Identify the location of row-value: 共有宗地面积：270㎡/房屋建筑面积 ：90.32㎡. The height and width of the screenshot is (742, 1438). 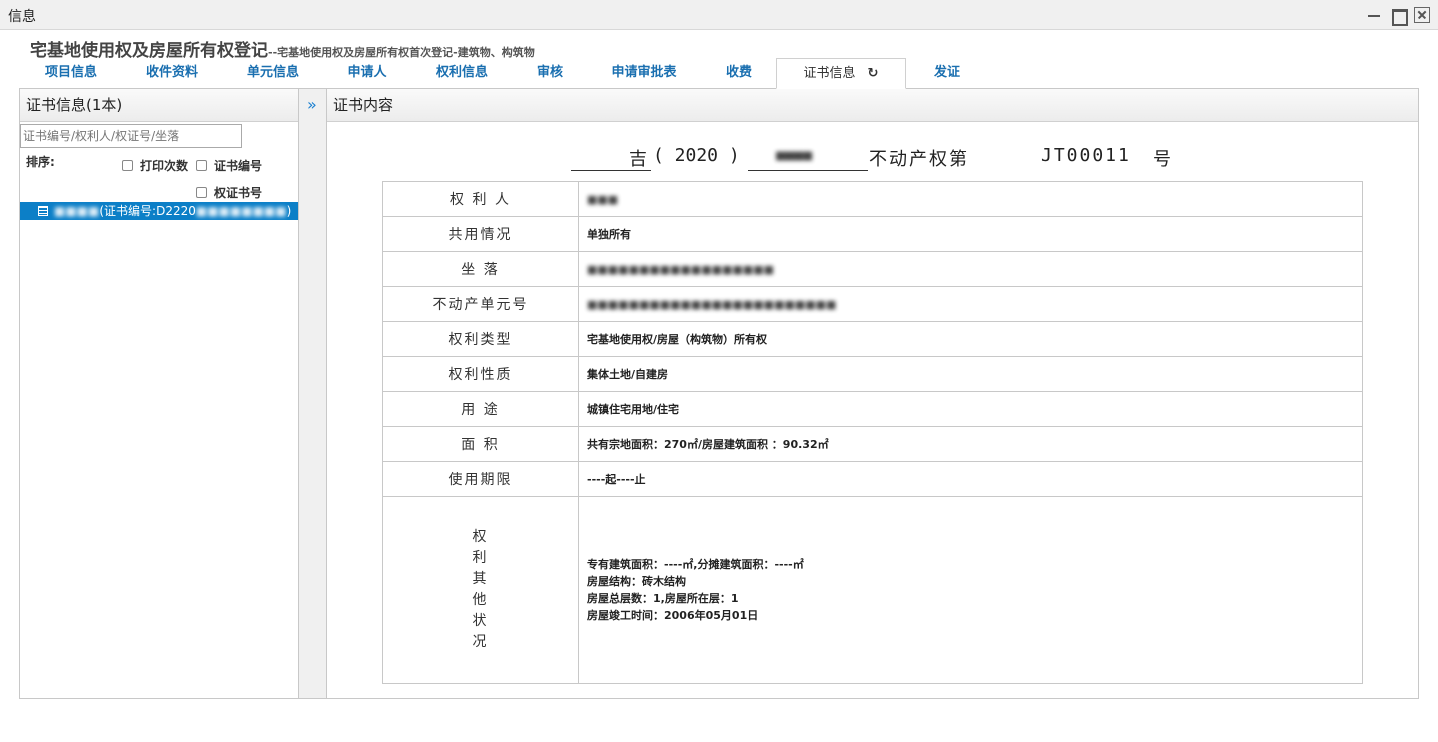
(970, 444).